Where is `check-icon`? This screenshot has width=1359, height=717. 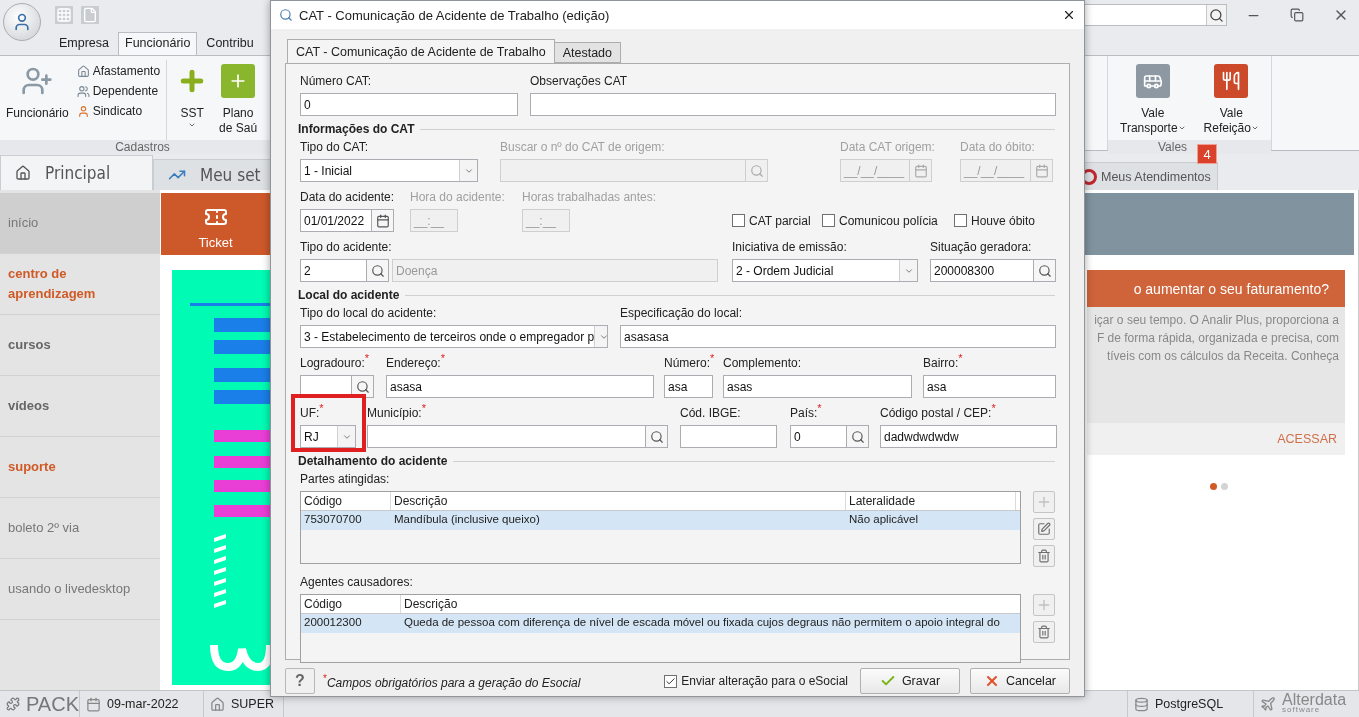 check-icon is located at coordinates (671, 681).